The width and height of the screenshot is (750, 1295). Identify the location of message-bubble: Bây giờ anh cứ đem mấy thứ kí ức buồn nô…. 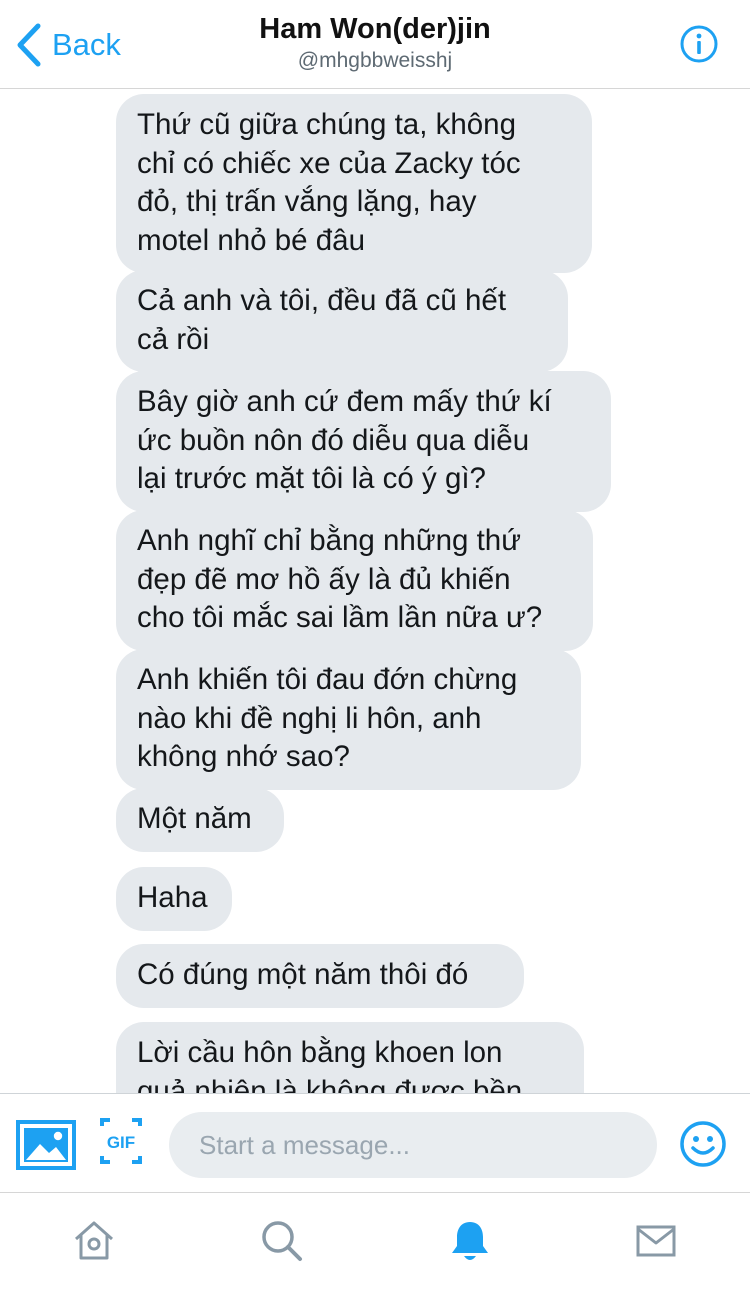
(363, 441).